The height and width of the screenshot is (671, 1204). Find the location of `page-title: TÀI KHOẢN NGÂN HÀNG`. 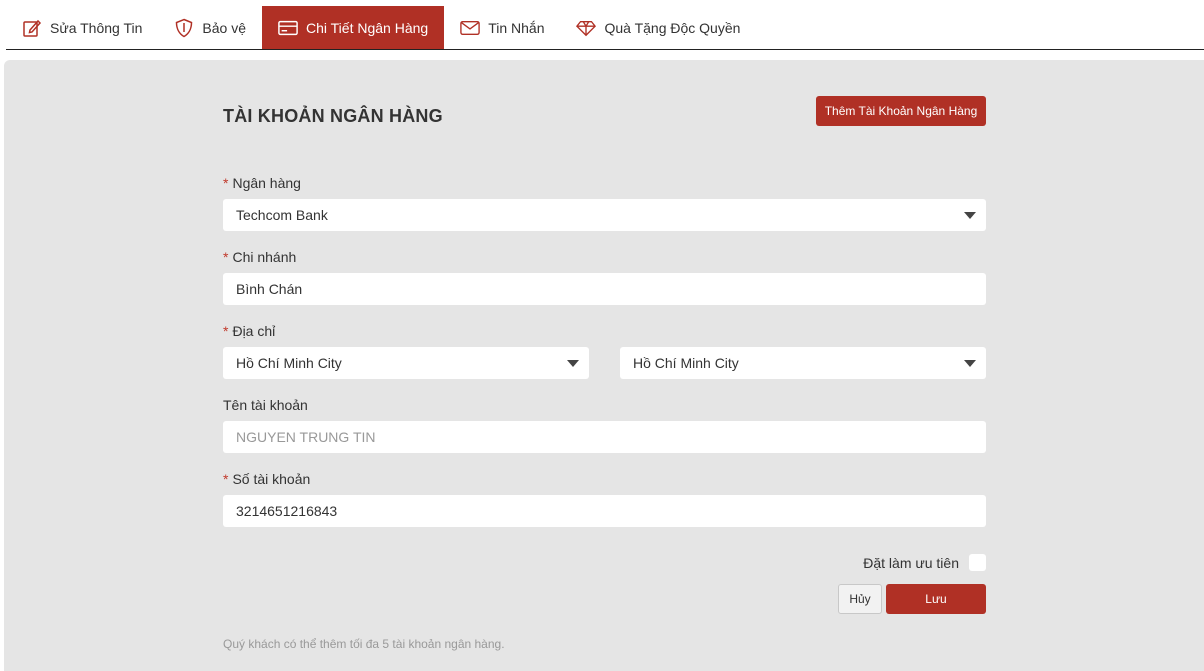

page-title: TÀI KHOẢN NGÂN HÀNG is located at coordinates (333, 116).